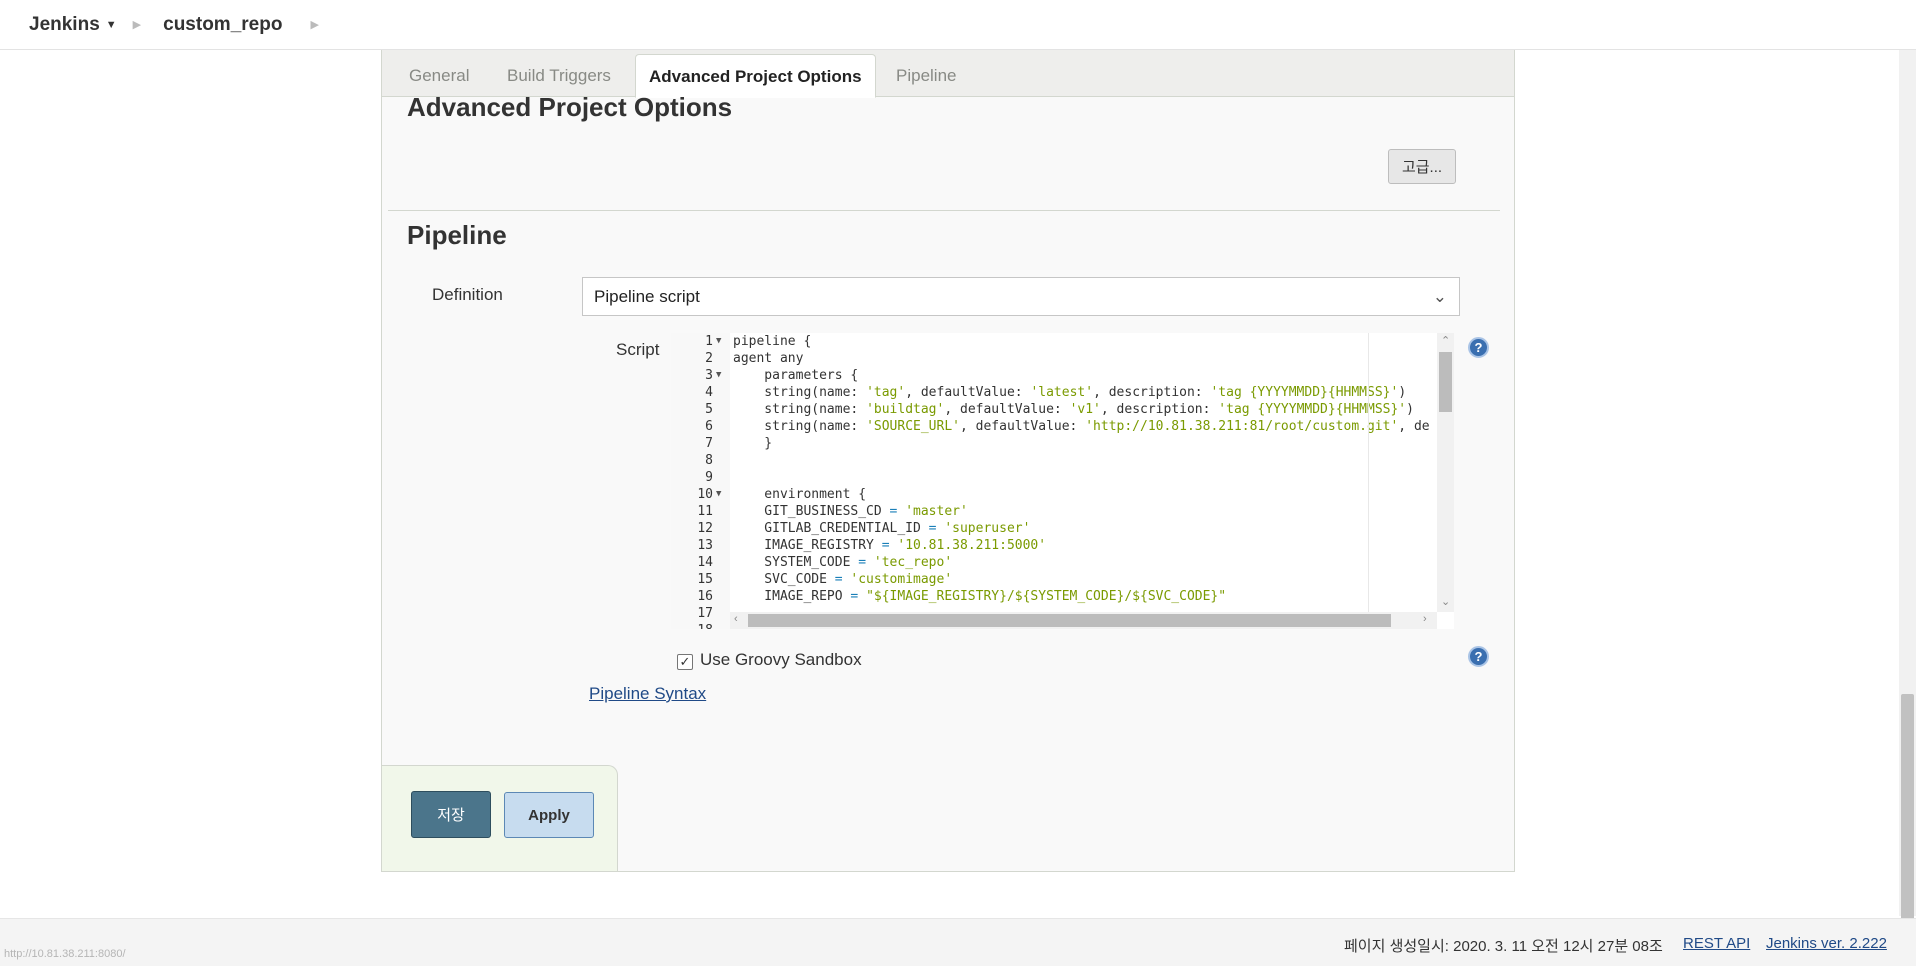 Image resolution: width=1916 pixels, height=966 pixels. What do you see at coordinates (705, 613) in the screenshot?
I see `line-number: 17` at bounding box center [705, 613].